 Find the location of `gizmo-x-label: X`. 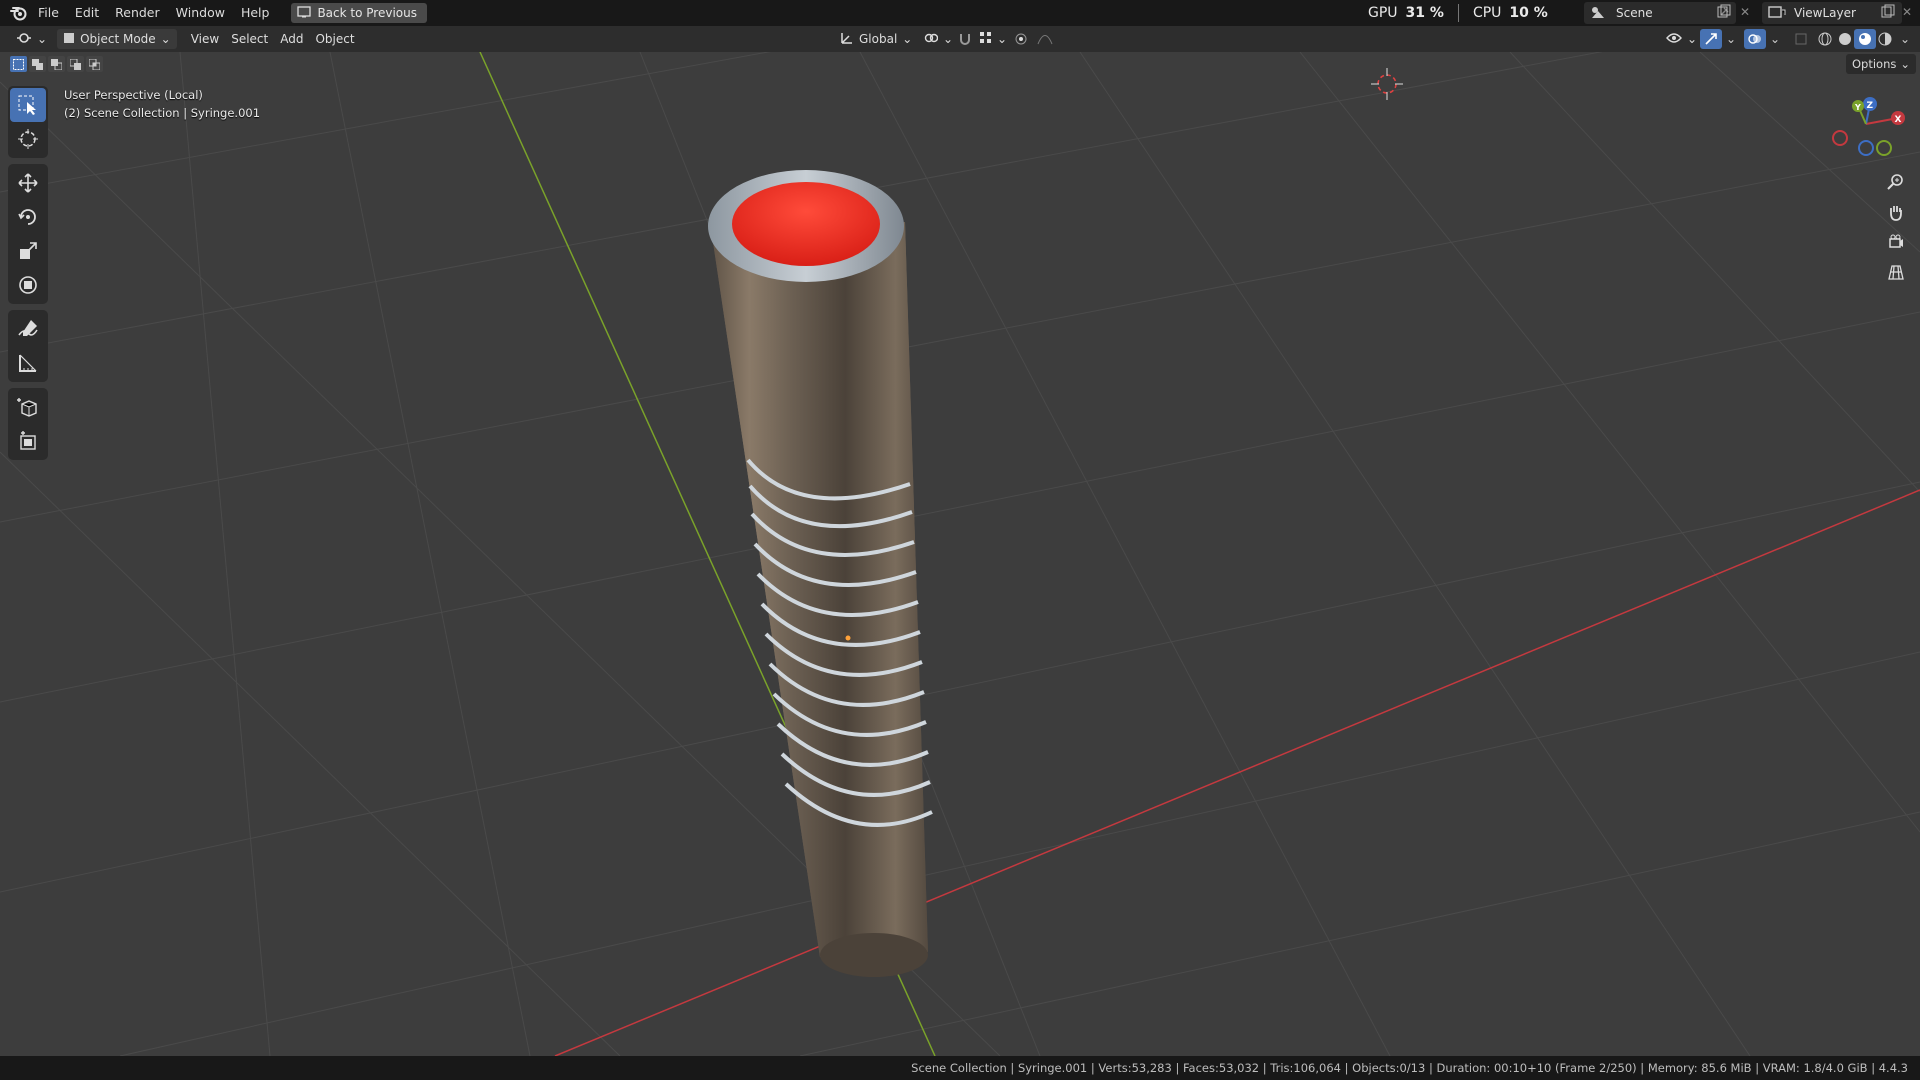

gizmo-x-label: X is located at coordinates (1898, 120).